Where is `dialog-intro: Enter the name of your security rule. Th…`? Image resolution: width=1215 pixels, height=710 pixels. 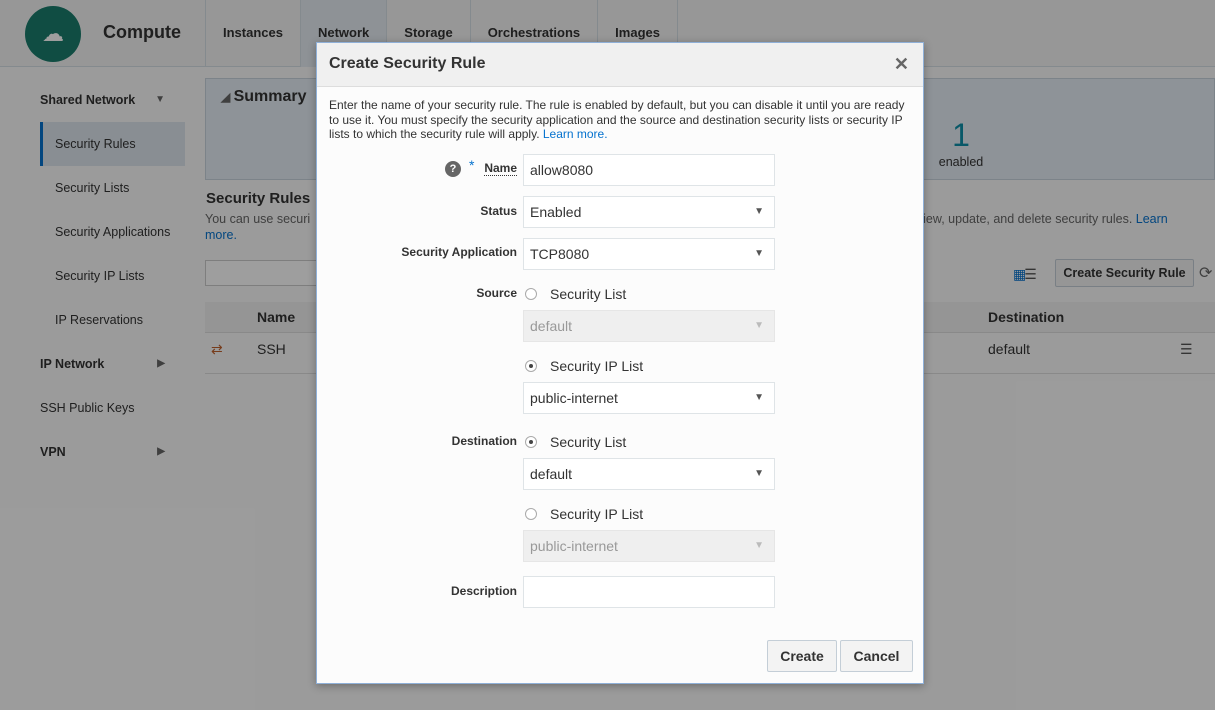 dialog-intro: Enter the name of your security rule. Th… is located at coordinates (617, 119).